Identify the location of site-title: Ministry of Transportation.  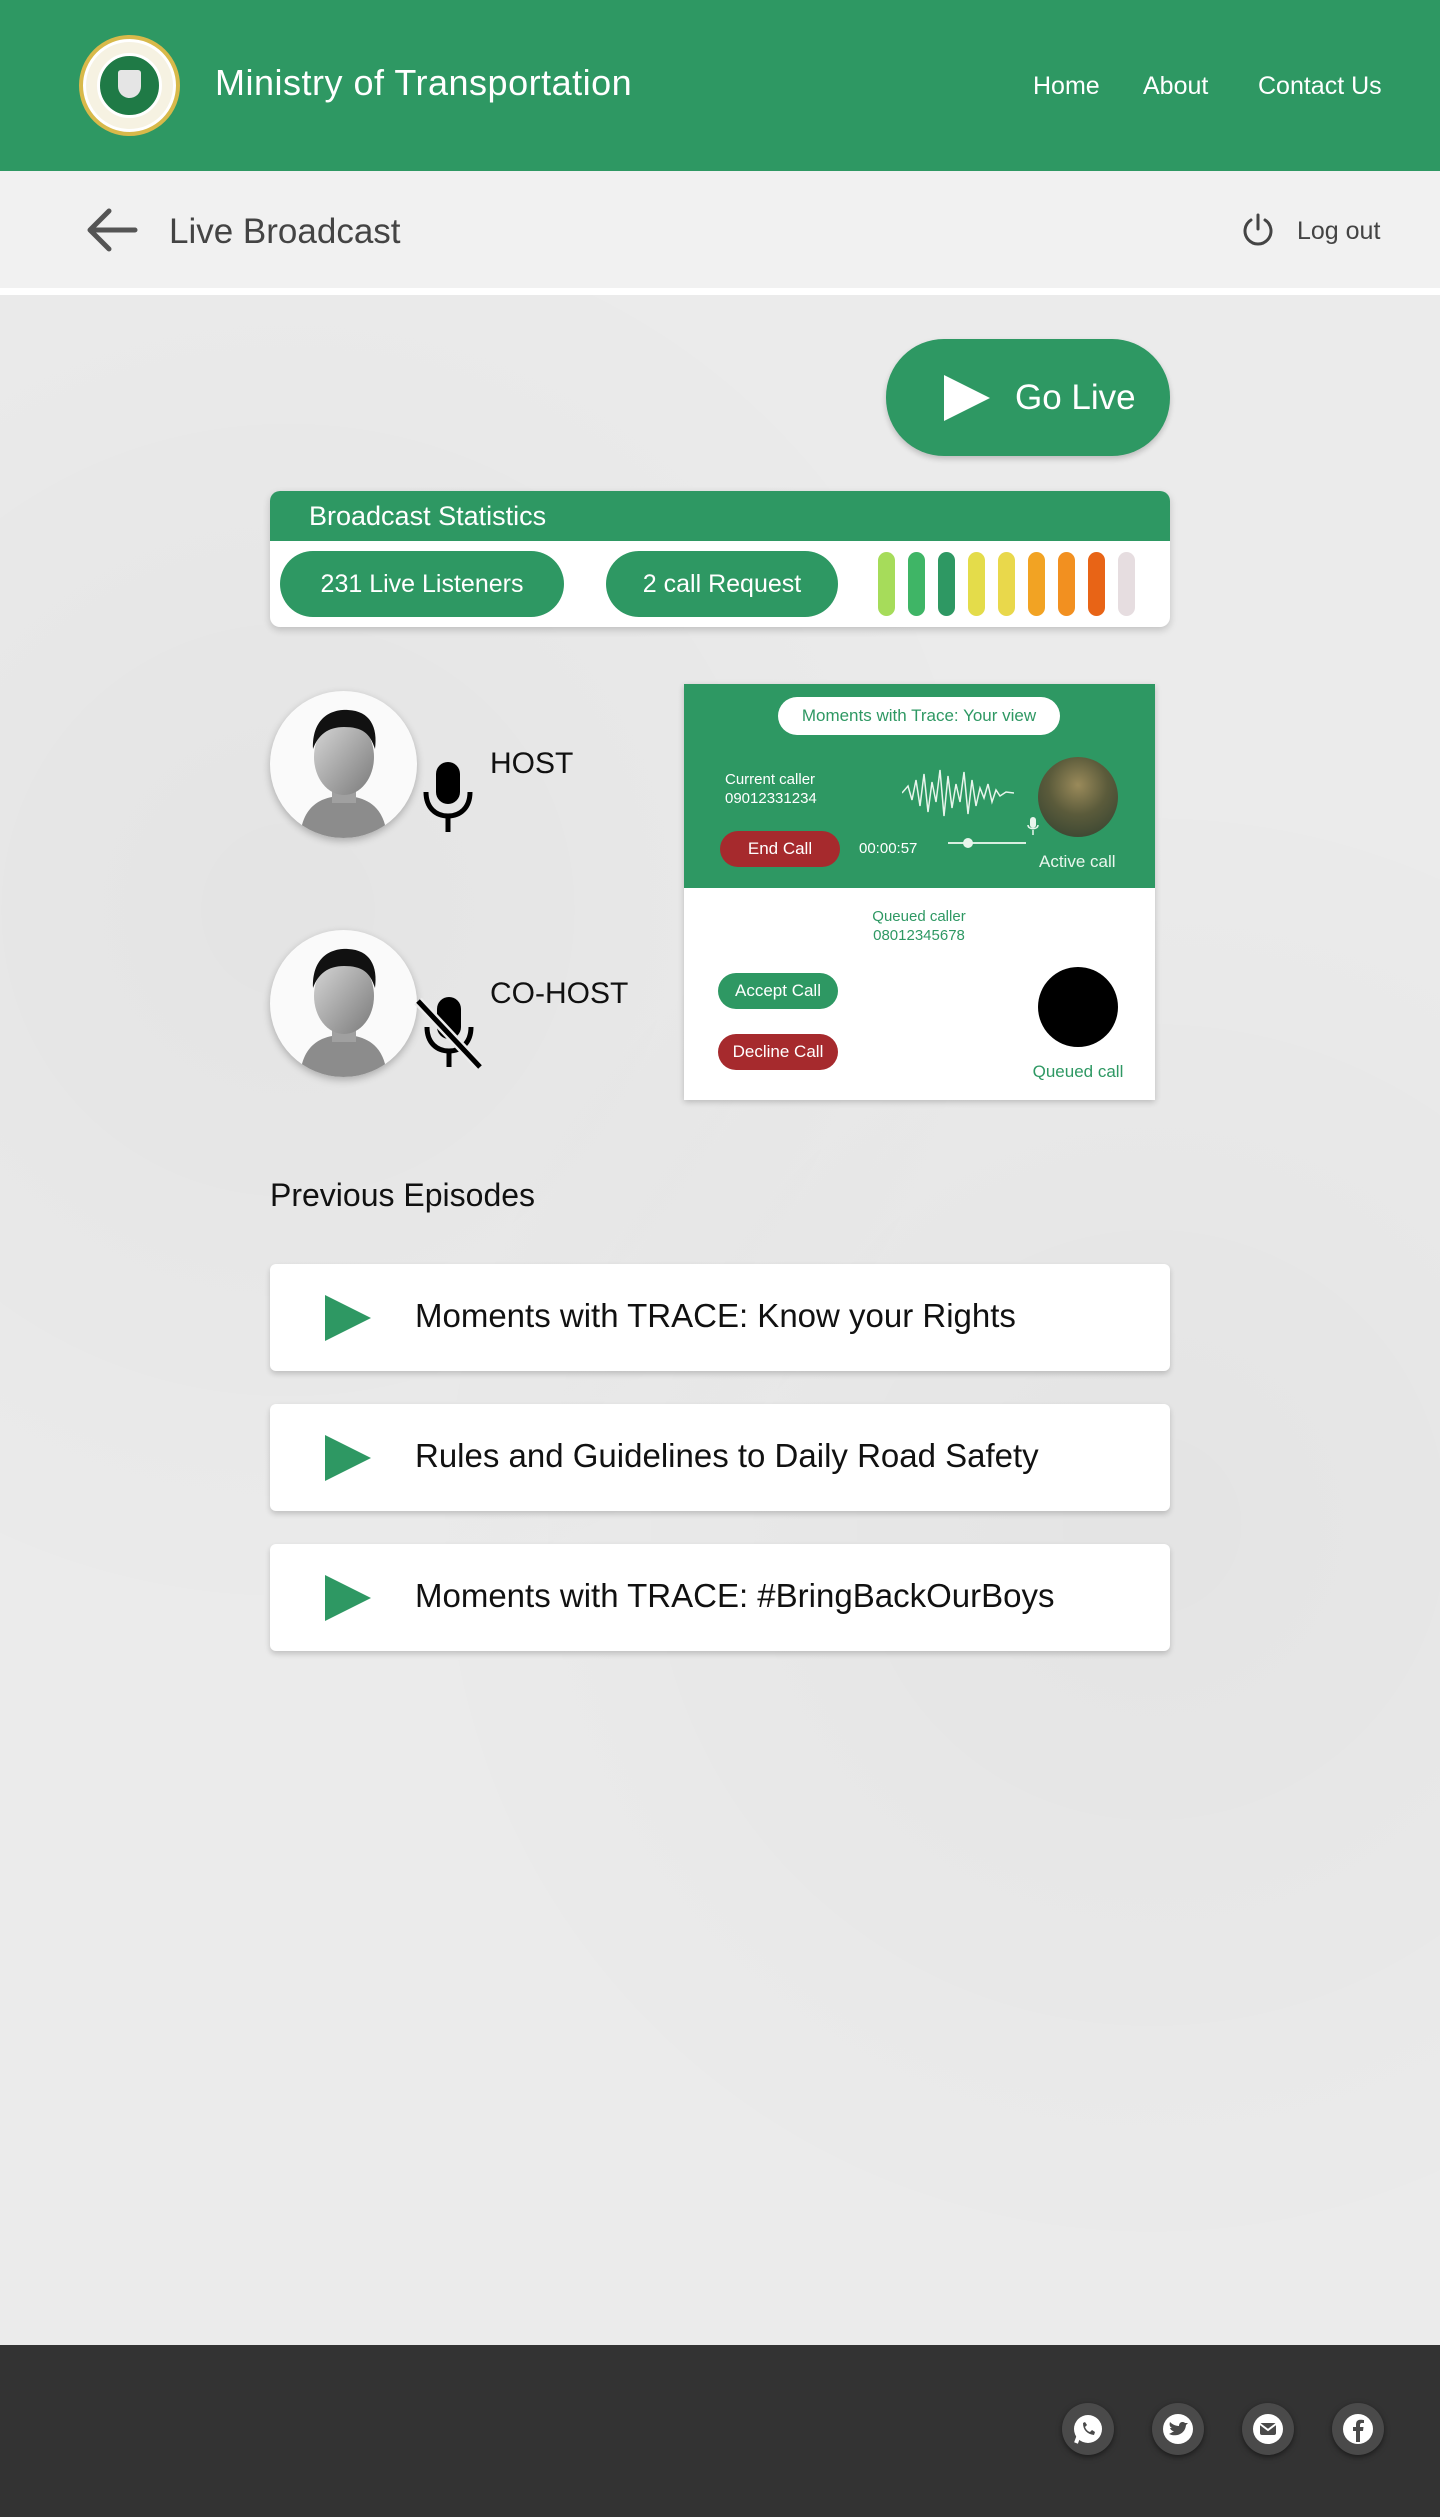
(424, 82).